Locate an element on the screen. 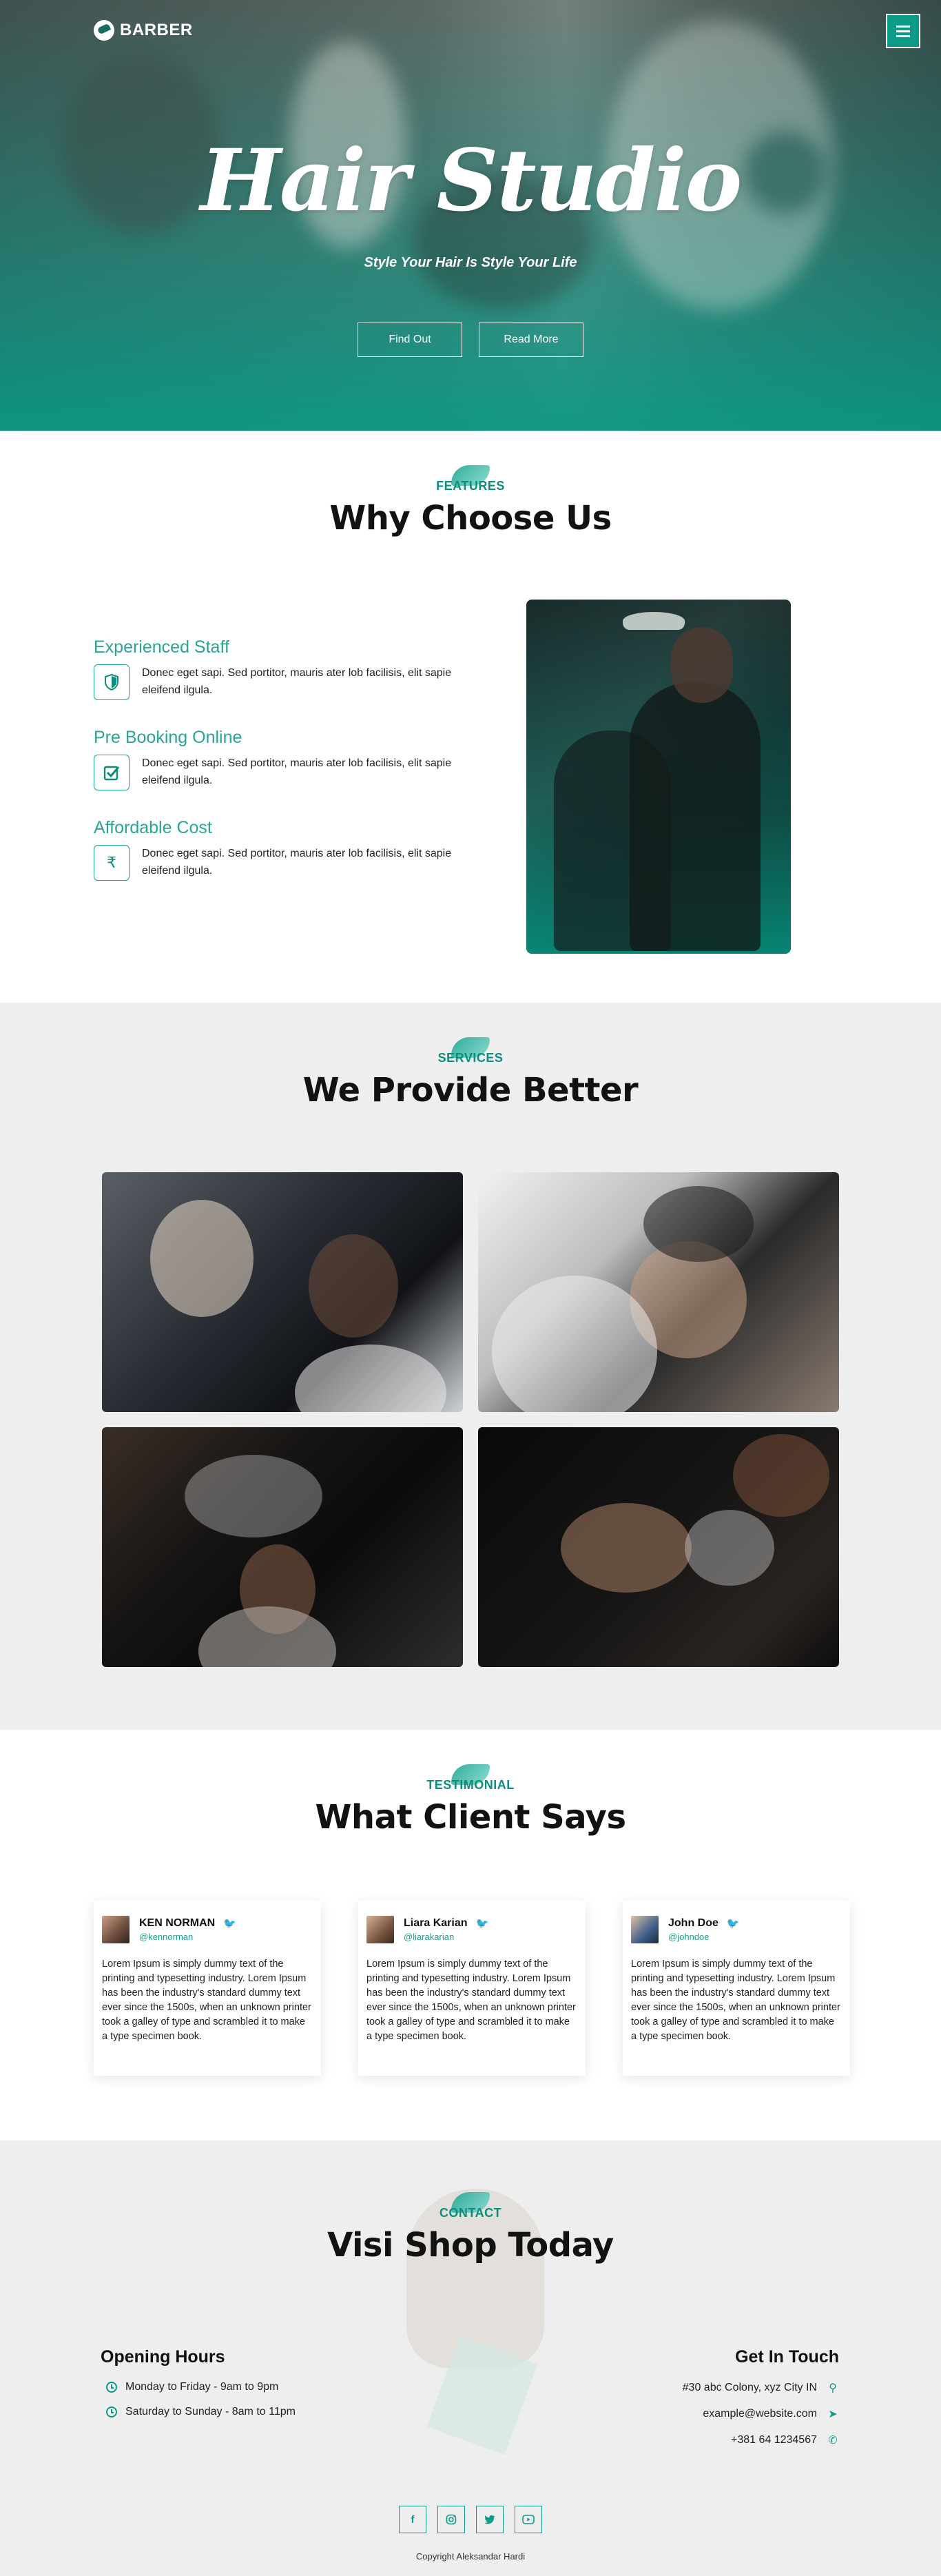  barber-photo is located at coordinates (658, 777).